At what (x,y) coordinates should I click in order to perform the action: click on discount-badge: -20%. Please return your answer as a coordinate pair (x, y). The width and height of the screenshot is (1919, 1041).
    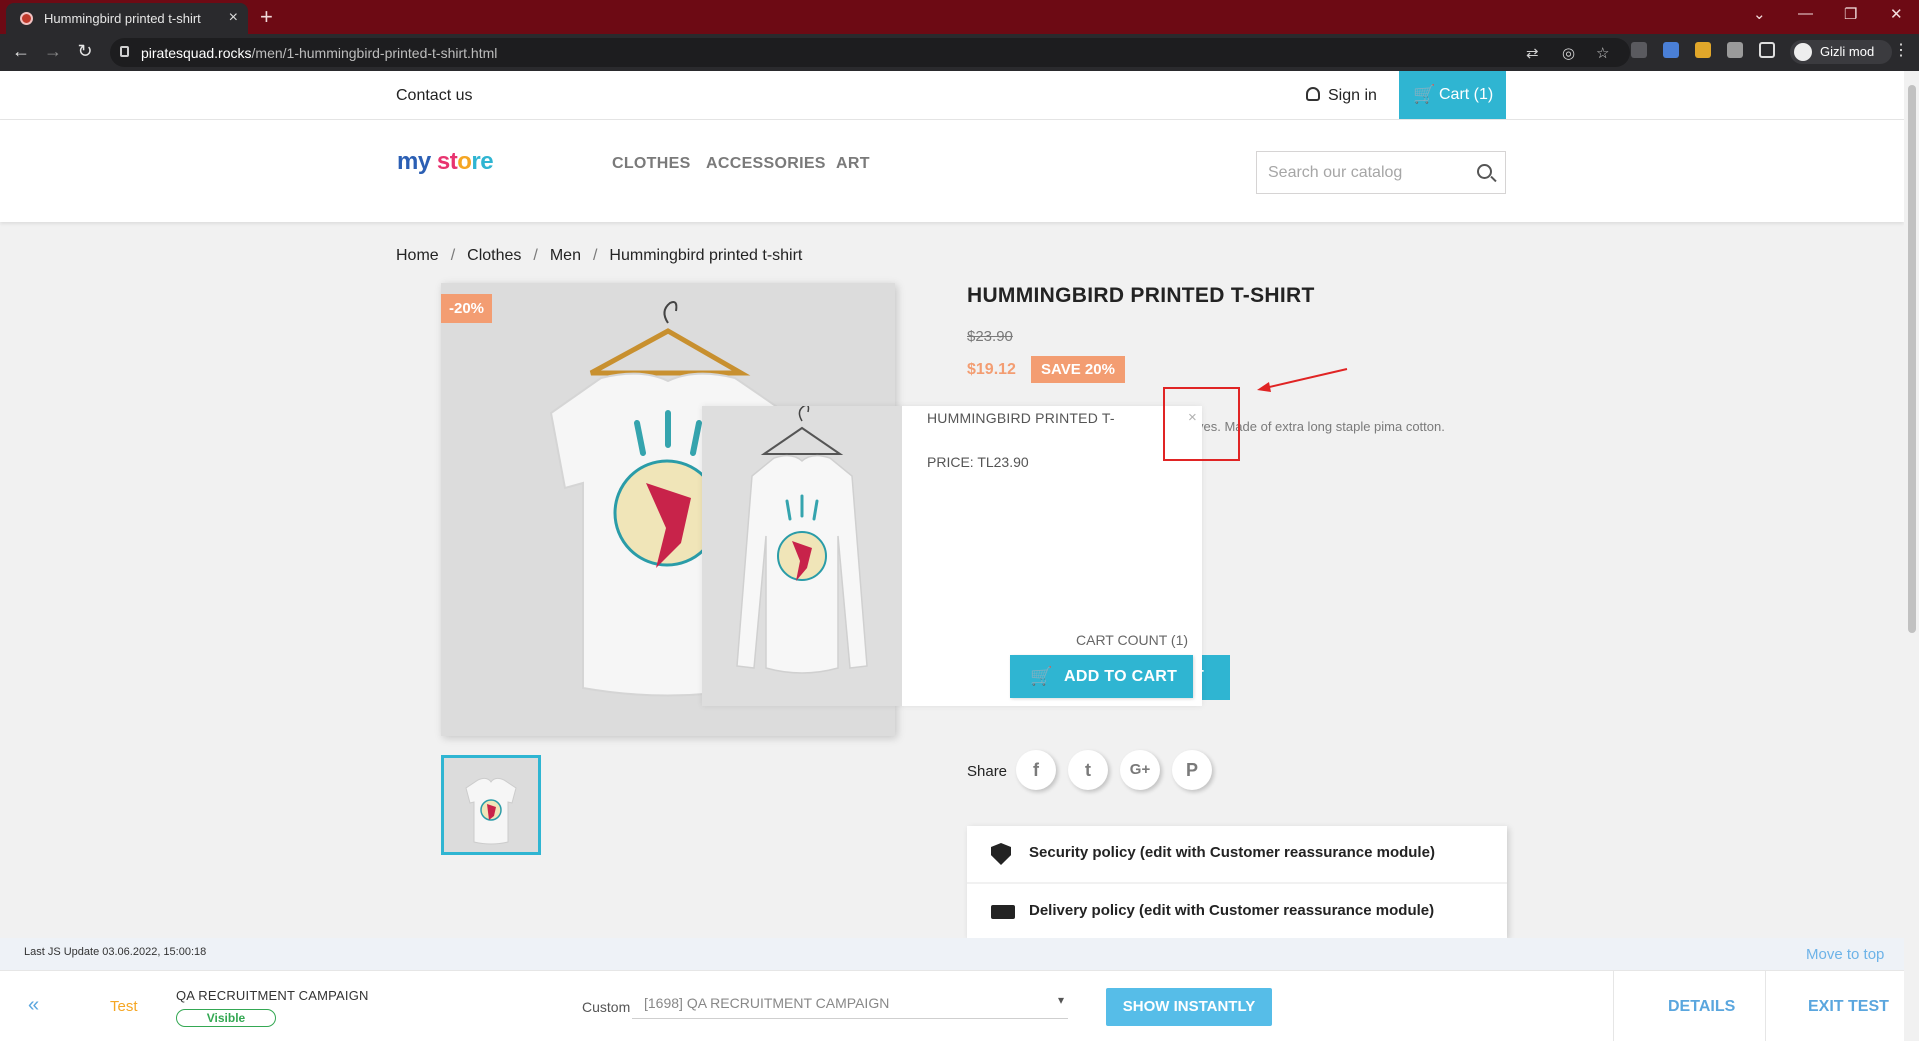
    Looking at the image, I should click on (467, 308).